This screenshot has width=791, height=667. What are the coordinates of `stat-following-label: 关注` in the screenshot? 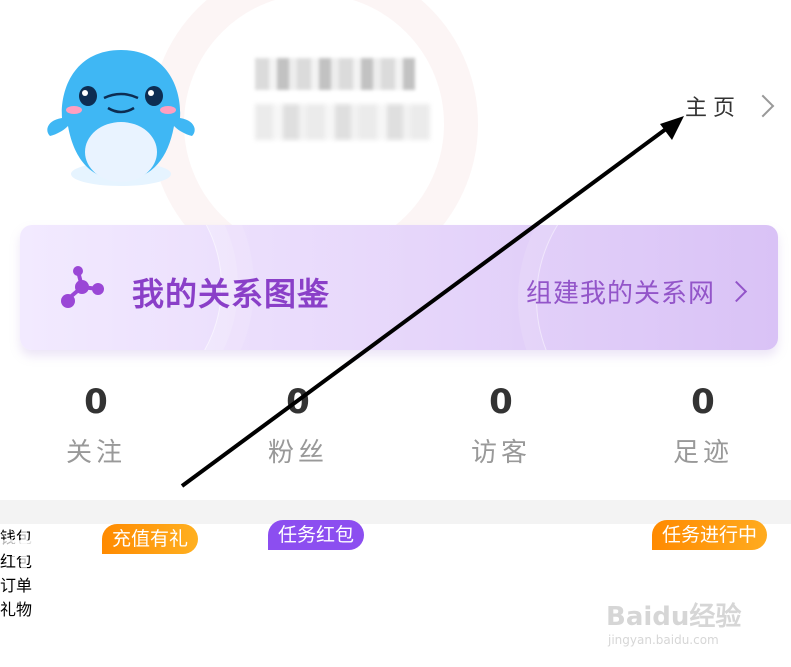 It's located at (95, 453).